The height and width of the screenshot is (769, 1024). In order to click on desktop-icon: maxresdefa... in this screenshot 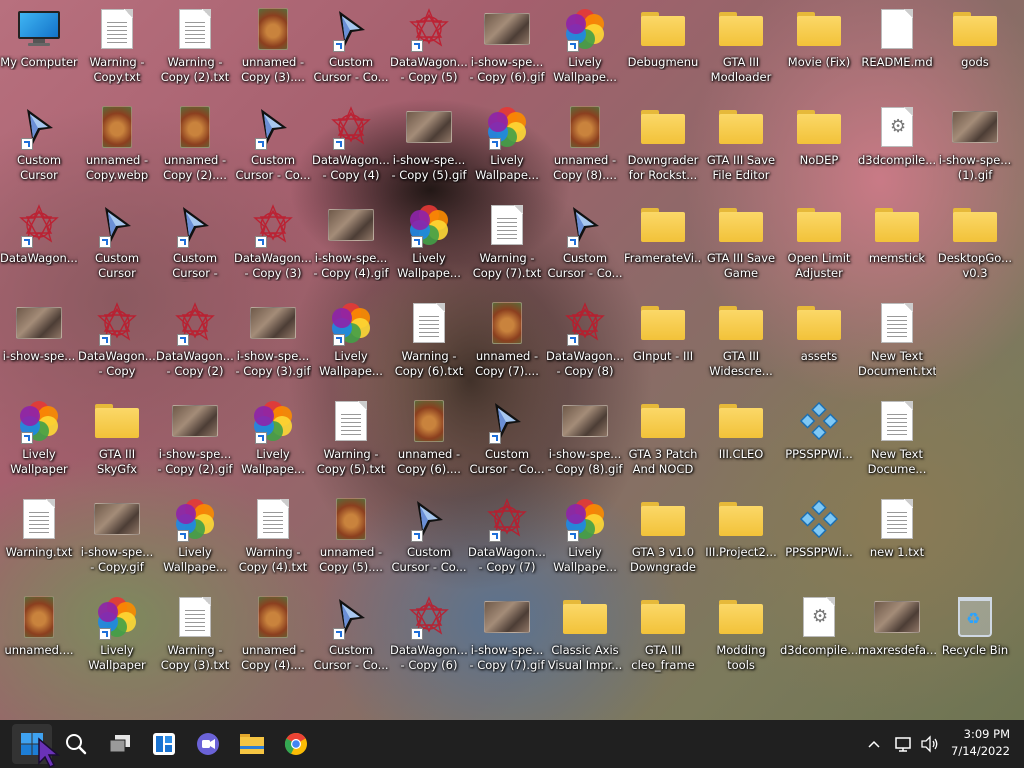, I will do `click(897, 635)`.